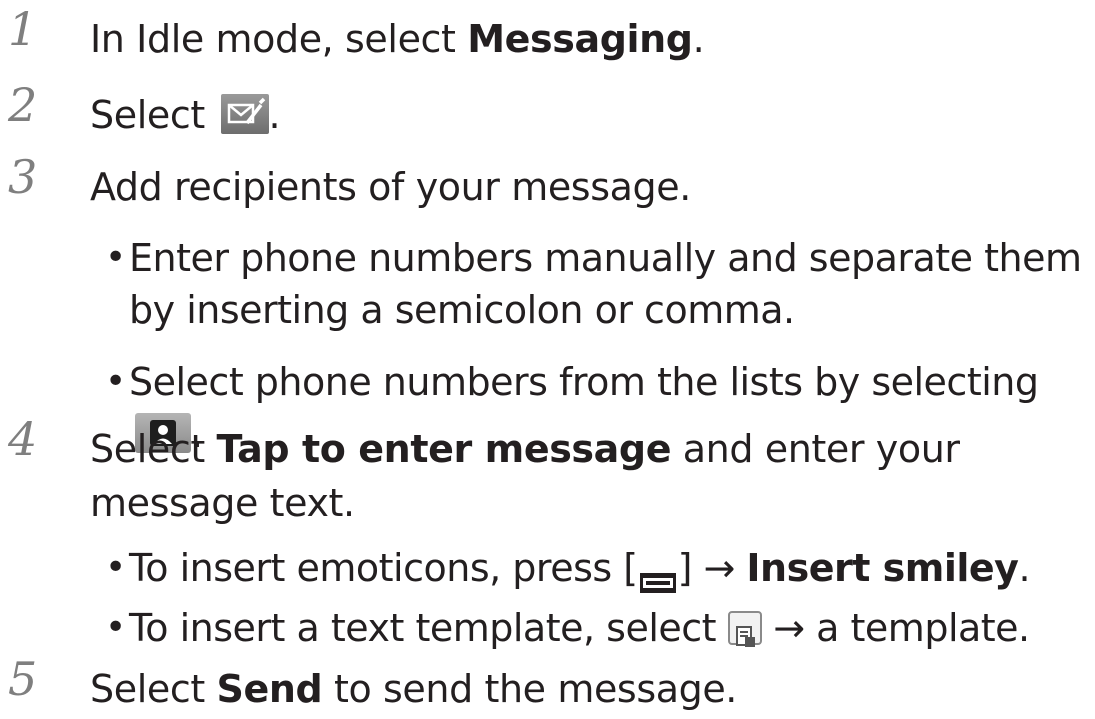 The width and height of the screenshot is (1095, 719). I want to click on step-number: 5, so click(23, 679).